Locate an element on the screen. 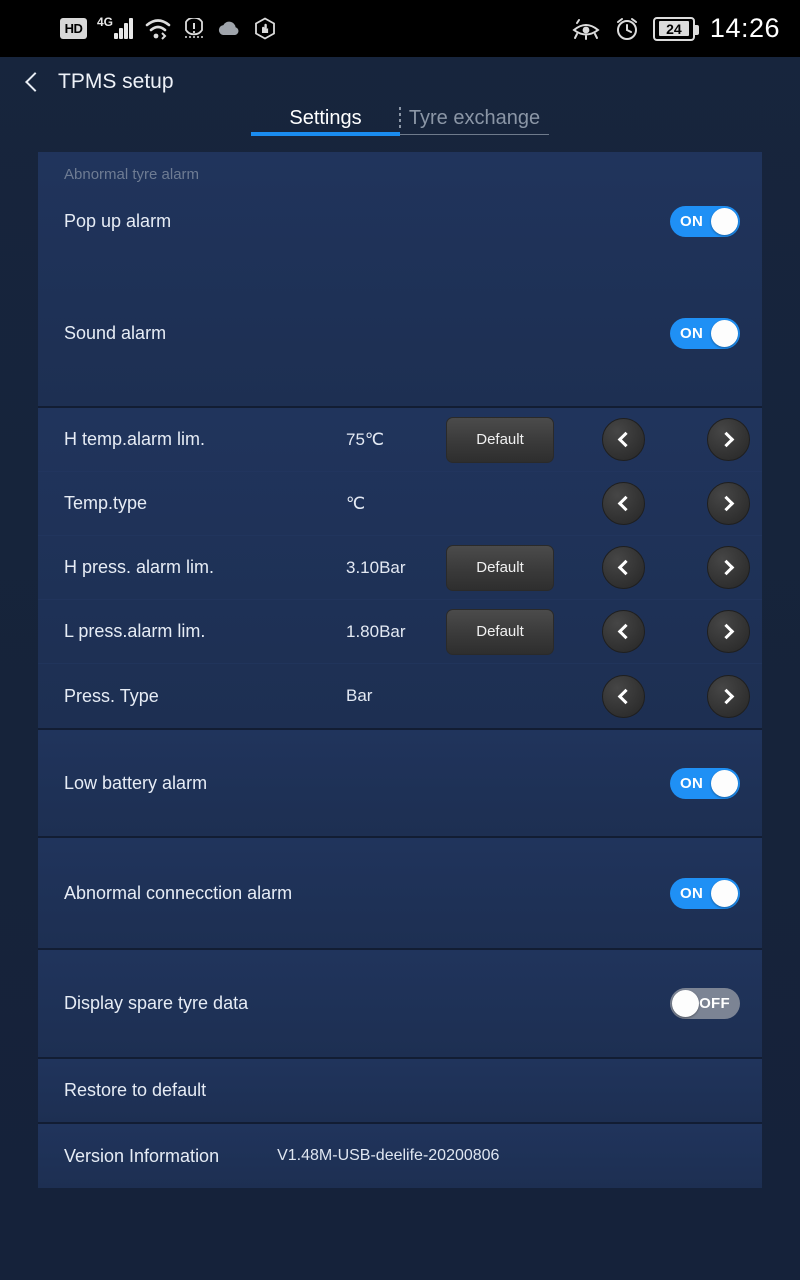 The height and width of the screenshot is (1280, 800). row-display-spare-tyre-data: Display spare tyre data OFF is located at coordinates (400, 1003).